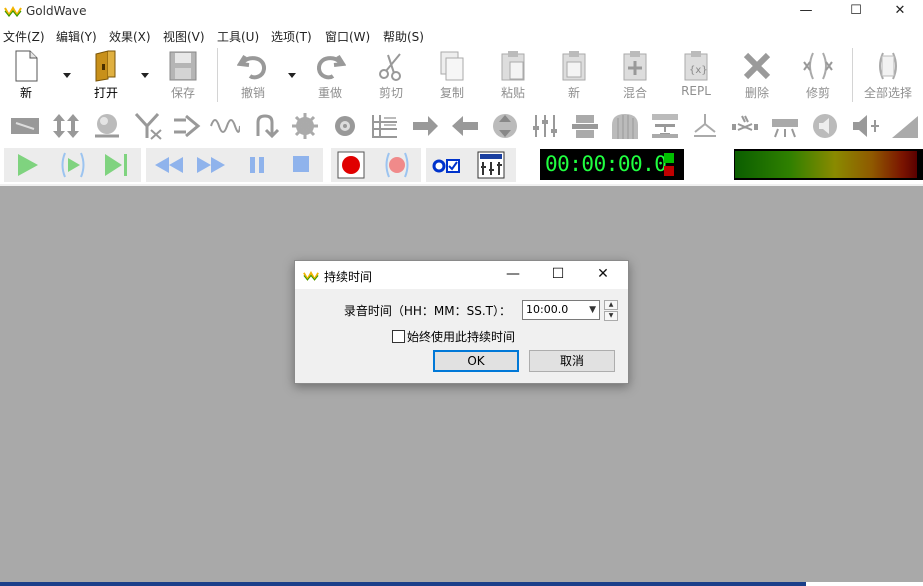 This screenshot has width=923, height=586. What do you see at coordinates (66, 126) in the screenshot?
I see `resize-icon` at bounding box center [66, 126].